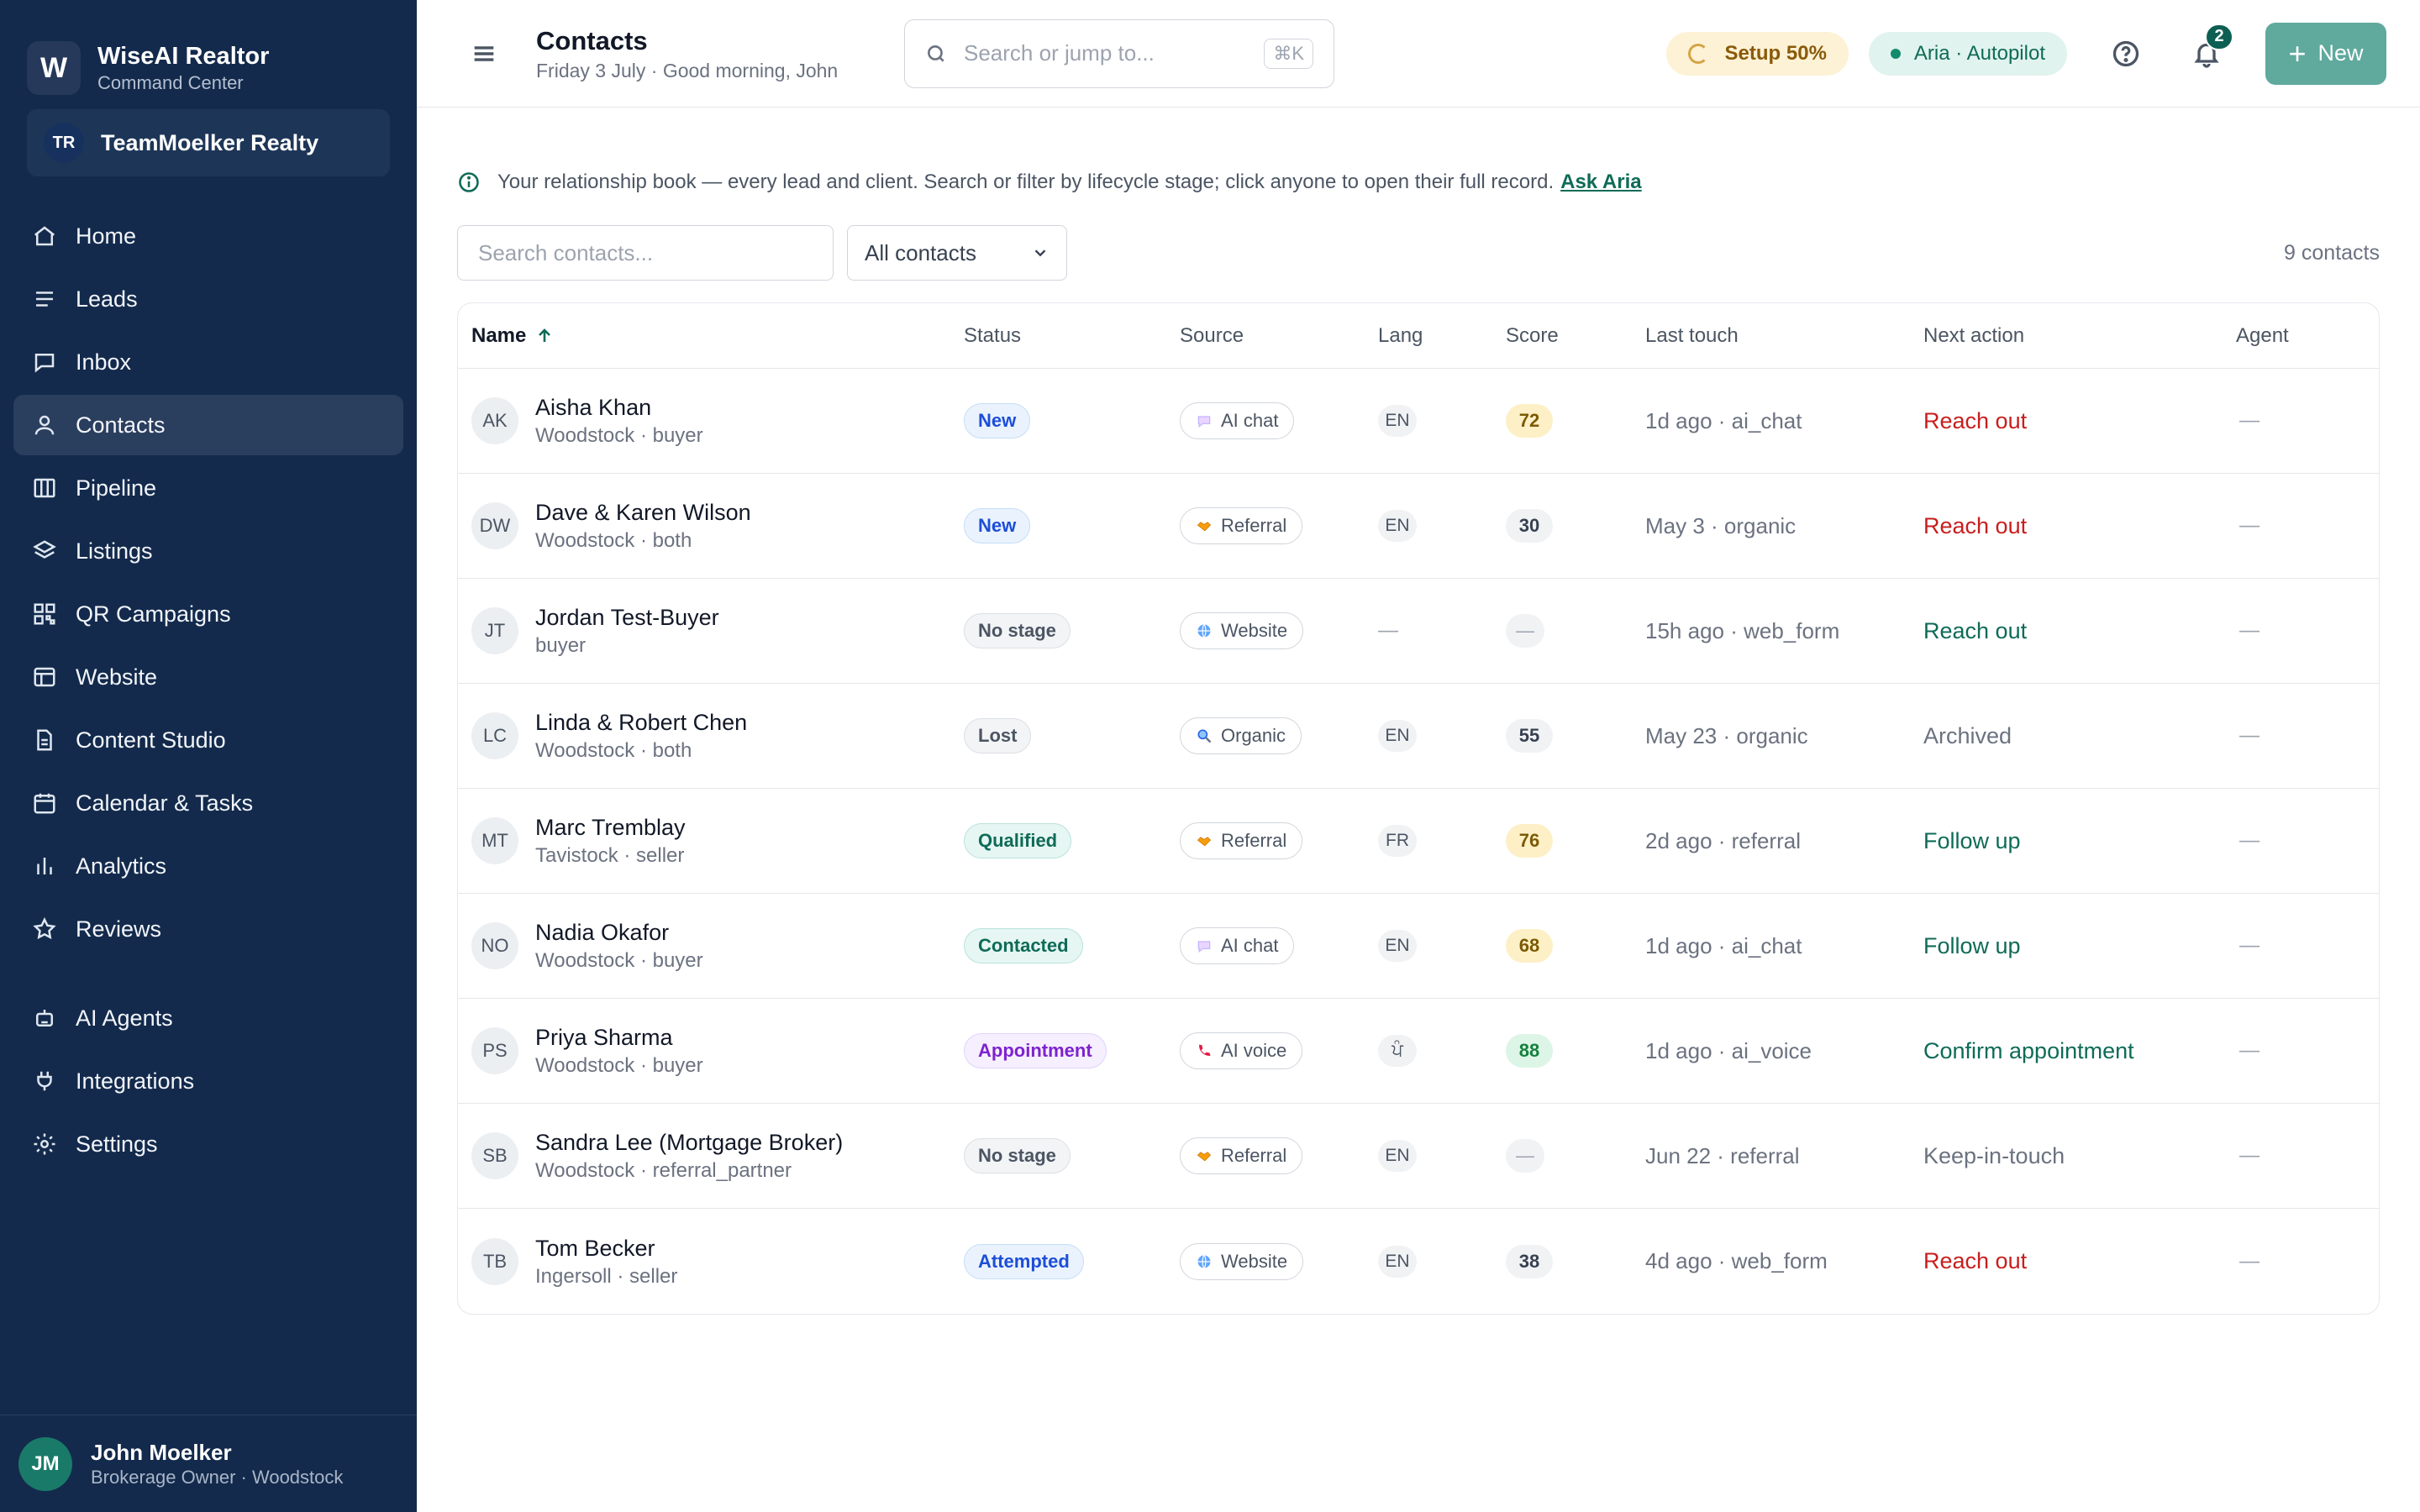 The height and width of the screenshot is (1512, 2420). What do you see at coordinates (218, 1477) in the screenshot?
I see `user-role: Brokerage Owner · Woodstock` at bounding box center [218, 1477].